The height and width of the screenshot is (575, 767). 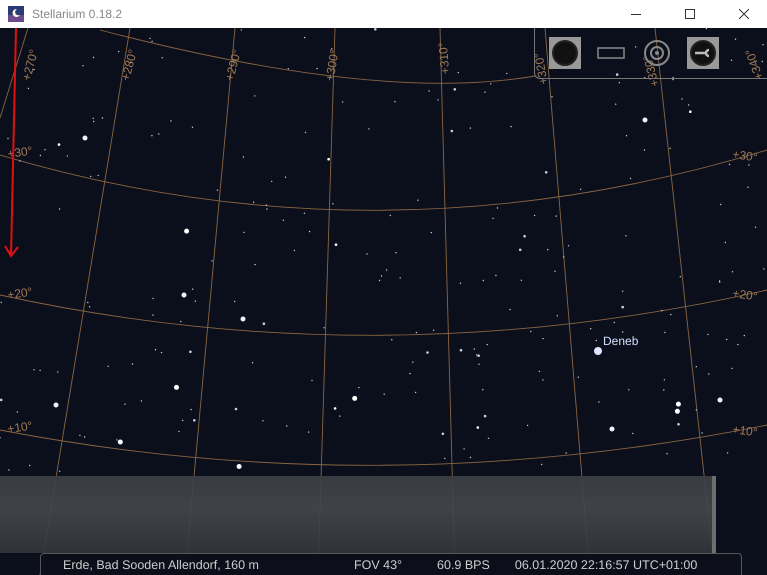 What do you see at coordinates (463, 565) in the screenshot?
I see `fps-text: 60.9 BPS` at bounding box center [463, 565].